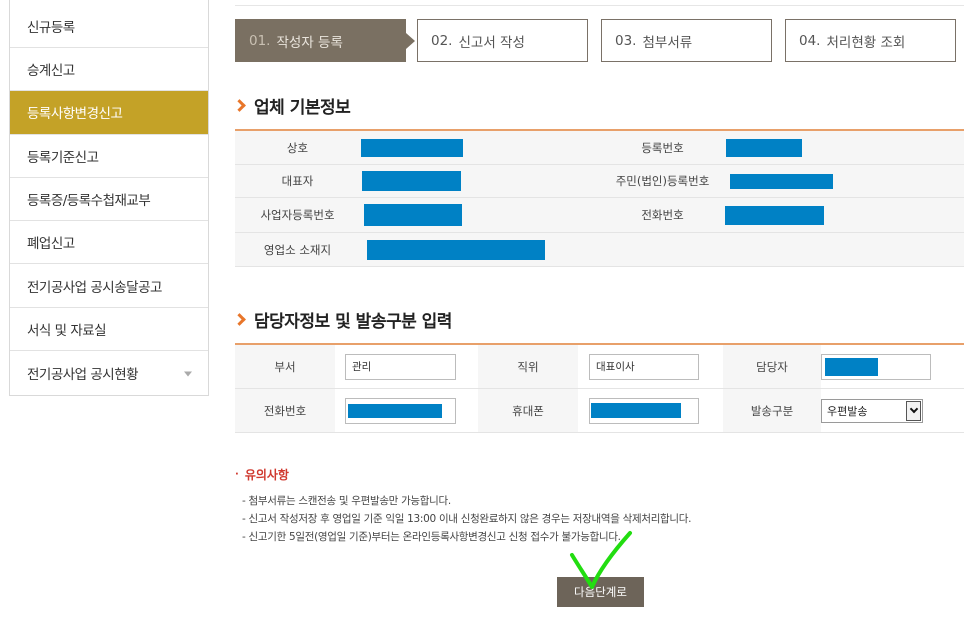 The height and width of the screenshot is (617, 964). I want to click on divider, so click(599, 5).